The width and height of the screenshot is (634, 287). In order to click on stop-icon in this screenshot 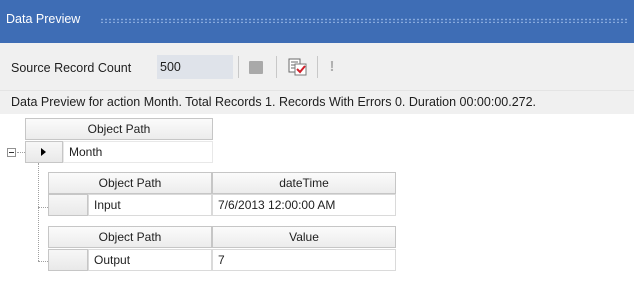, I will do `click(256, 67)`.